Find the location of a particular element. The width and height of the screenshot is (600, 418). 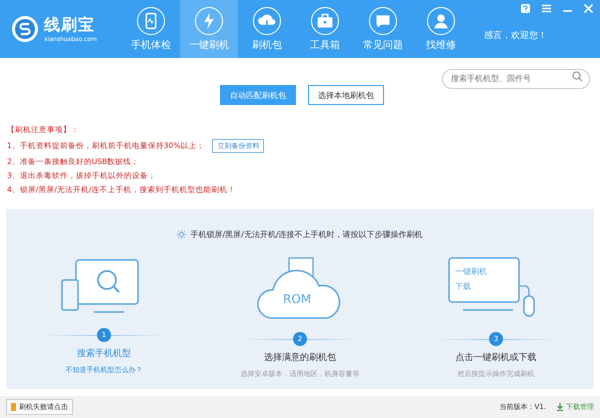

illustration-text: 下载 is located at coordinates (463, 286).